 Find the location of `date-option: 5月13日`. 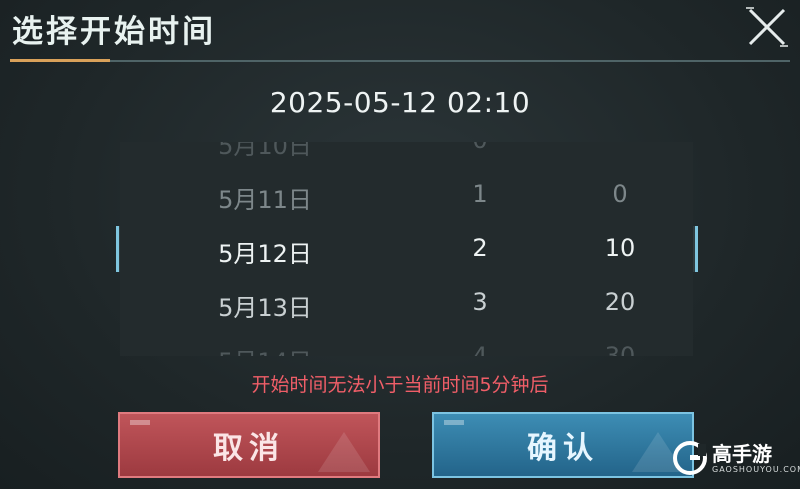

date-option: 5月13日 is located at coordinates (265, 305).